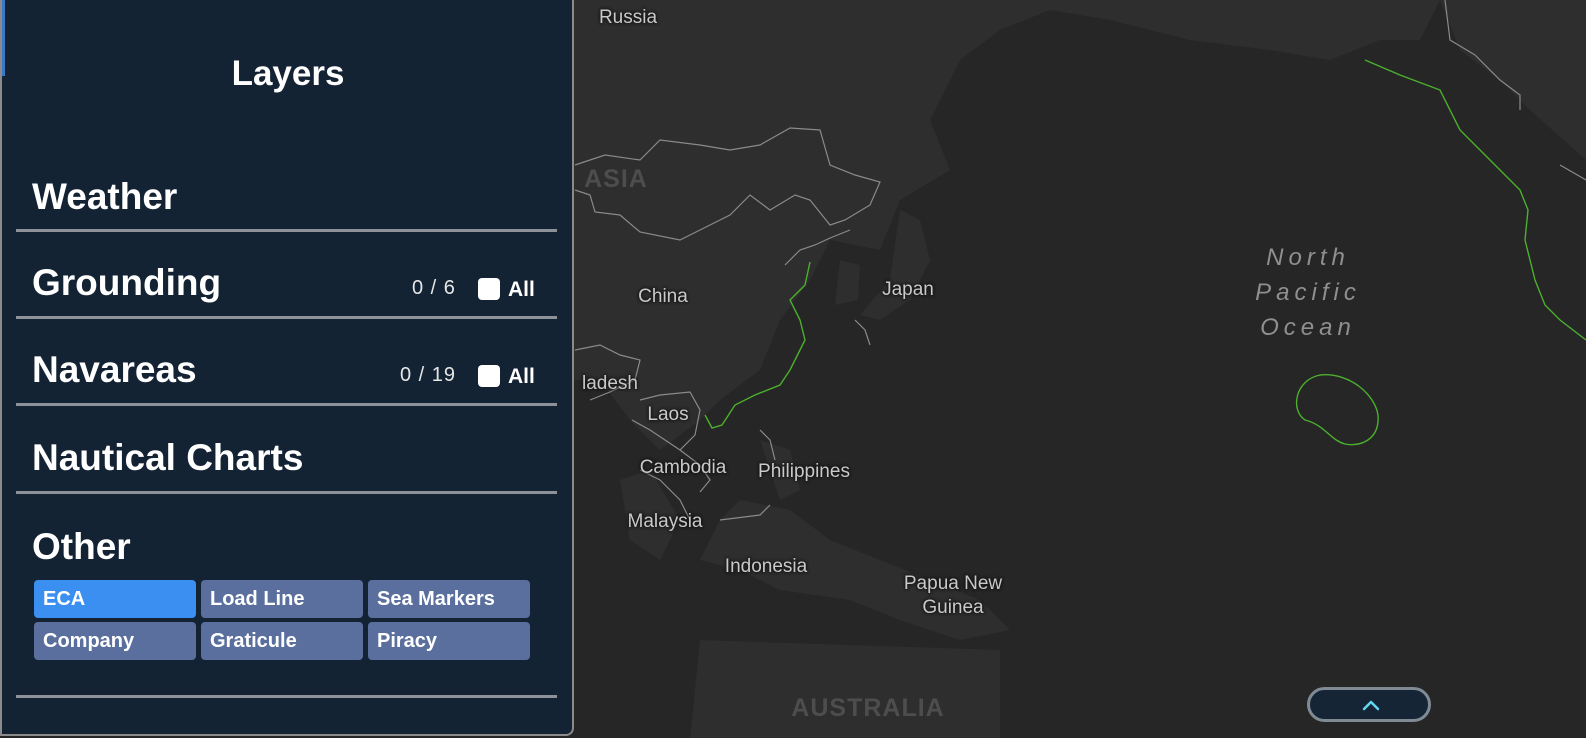 This screenshot has width=1586, height=738. I want to click on section-title-navareas: Navareas, so click(114, 369).